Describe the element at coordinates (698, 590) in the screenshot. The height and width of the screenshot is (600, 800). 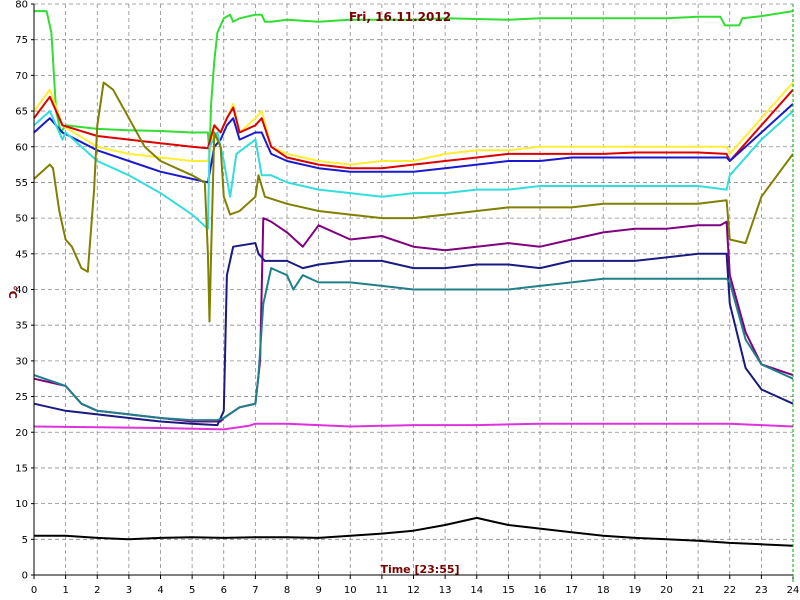
I see `x-tick-label: 21` at that location.